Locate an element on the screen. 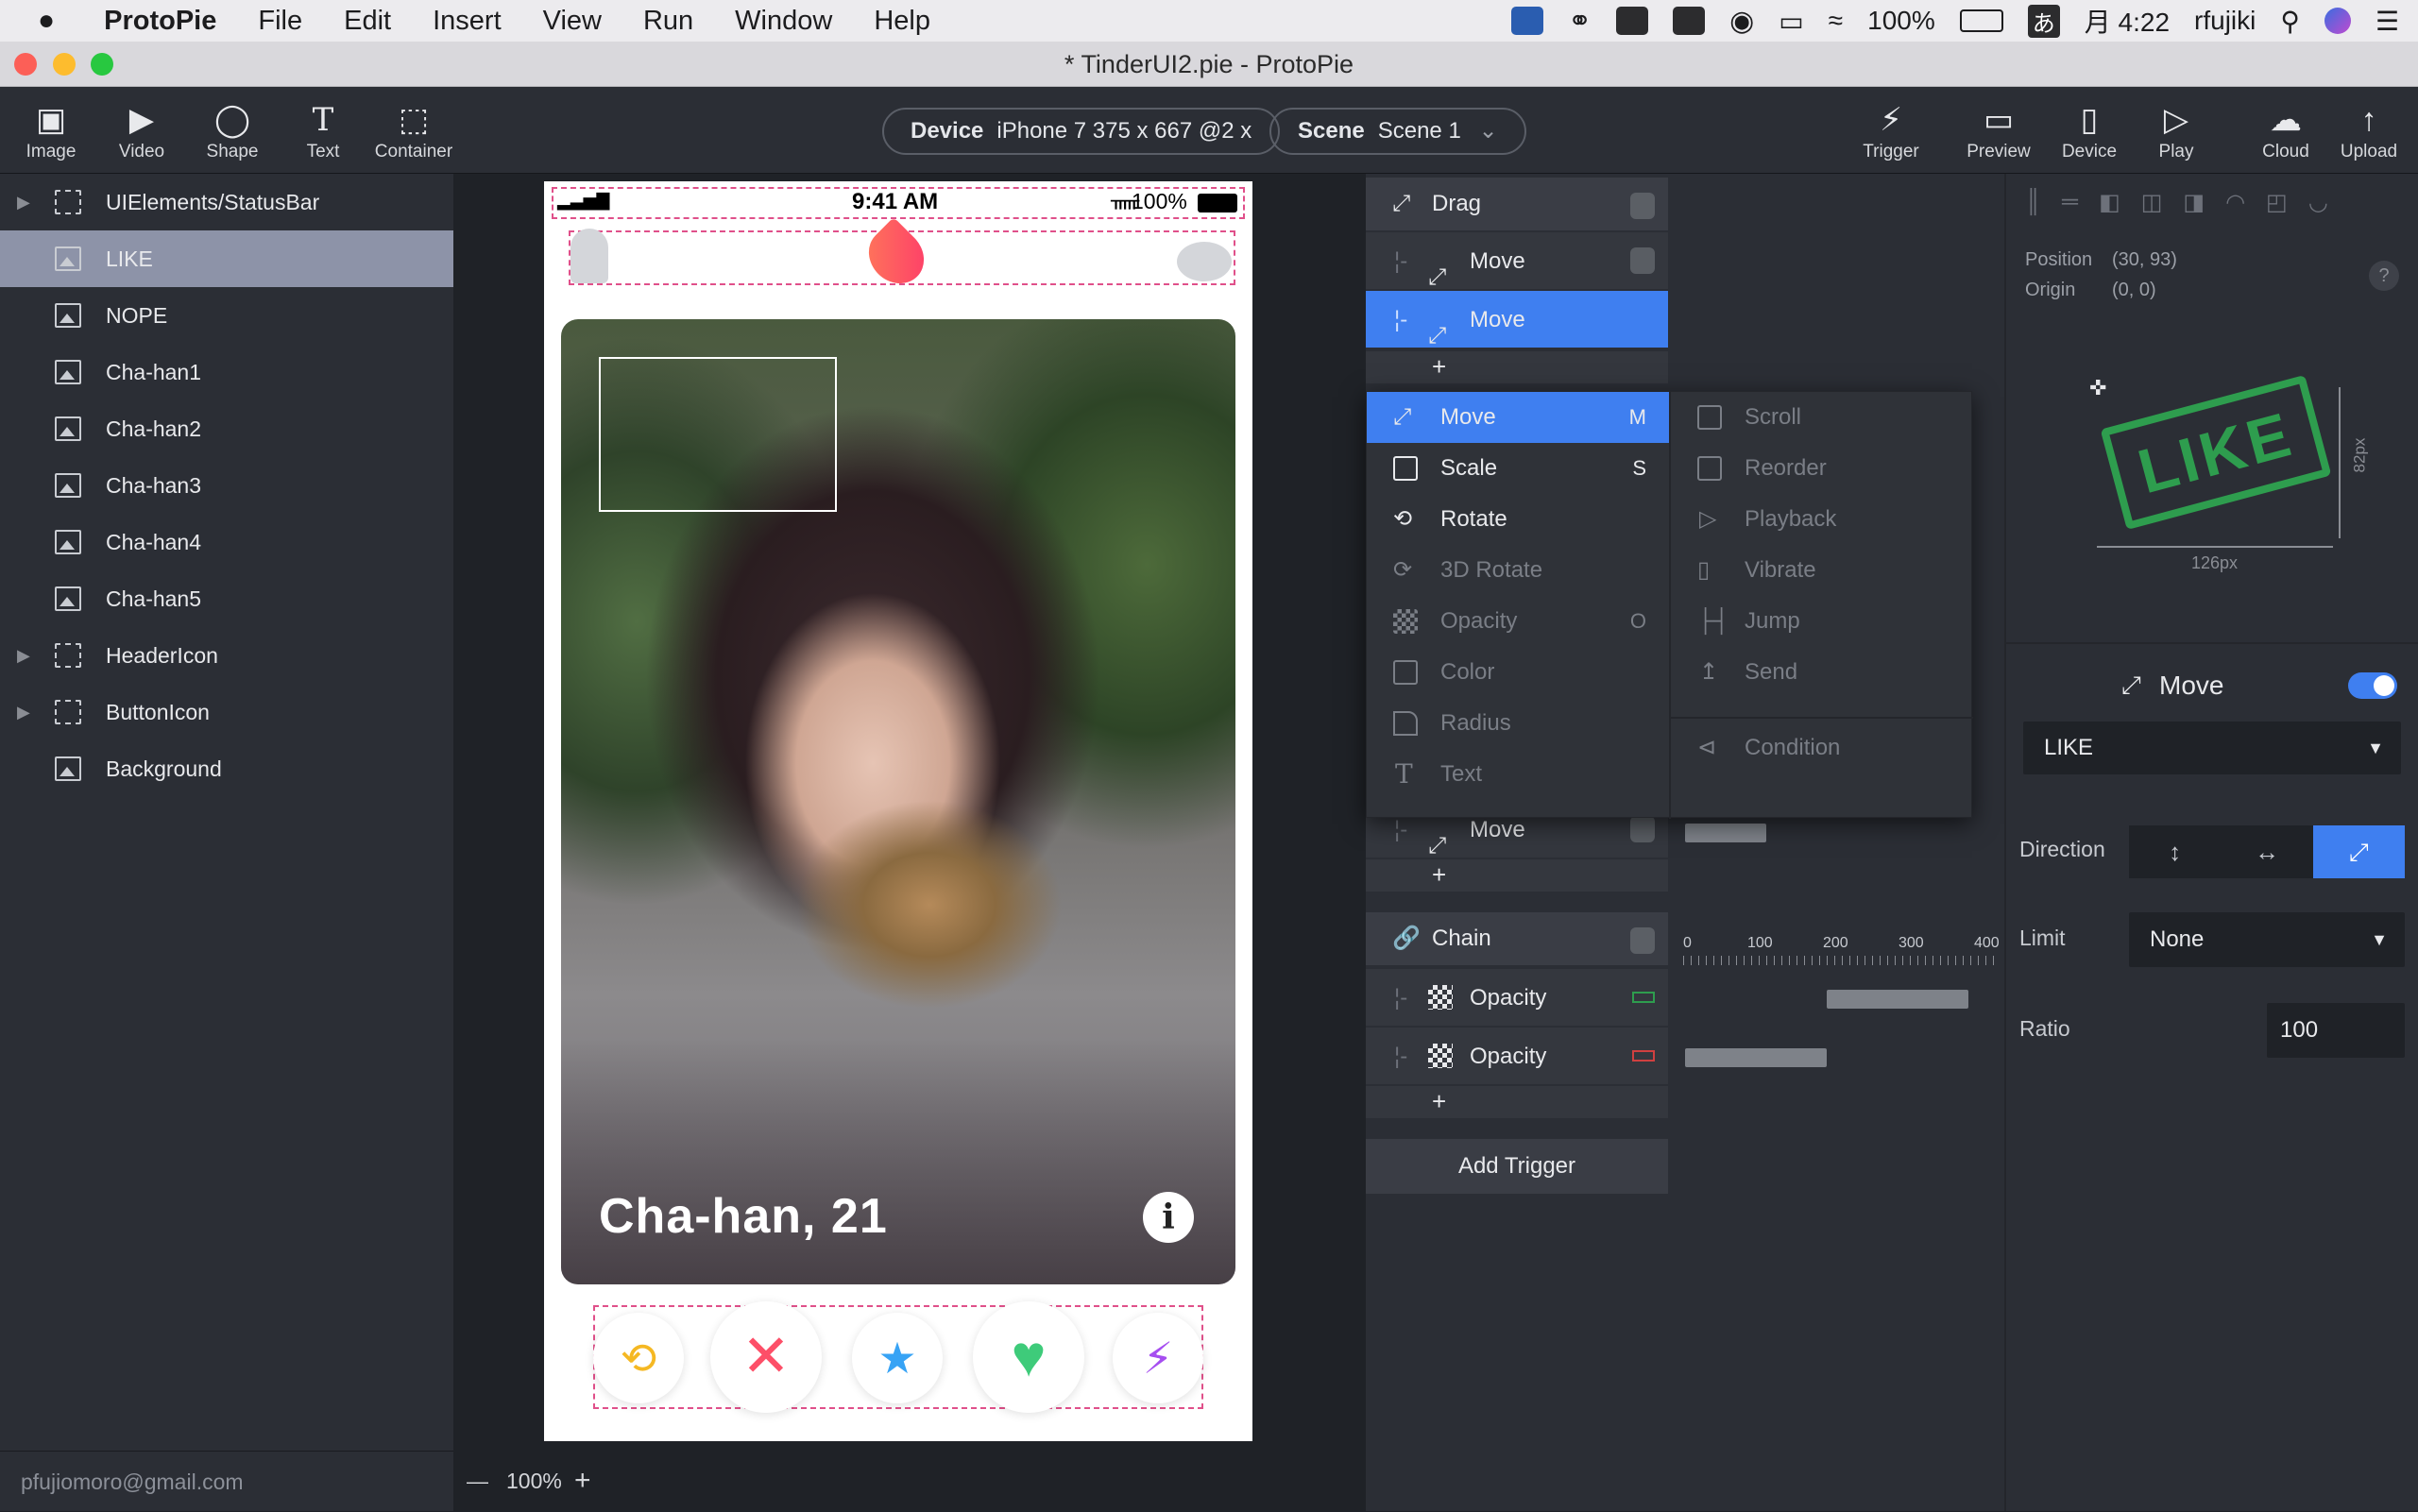 This screenshot has height=1512, width=2418. device-selector: Device iPhone 7 375 x 667 @2 x is located at coordinates (1082, 131).